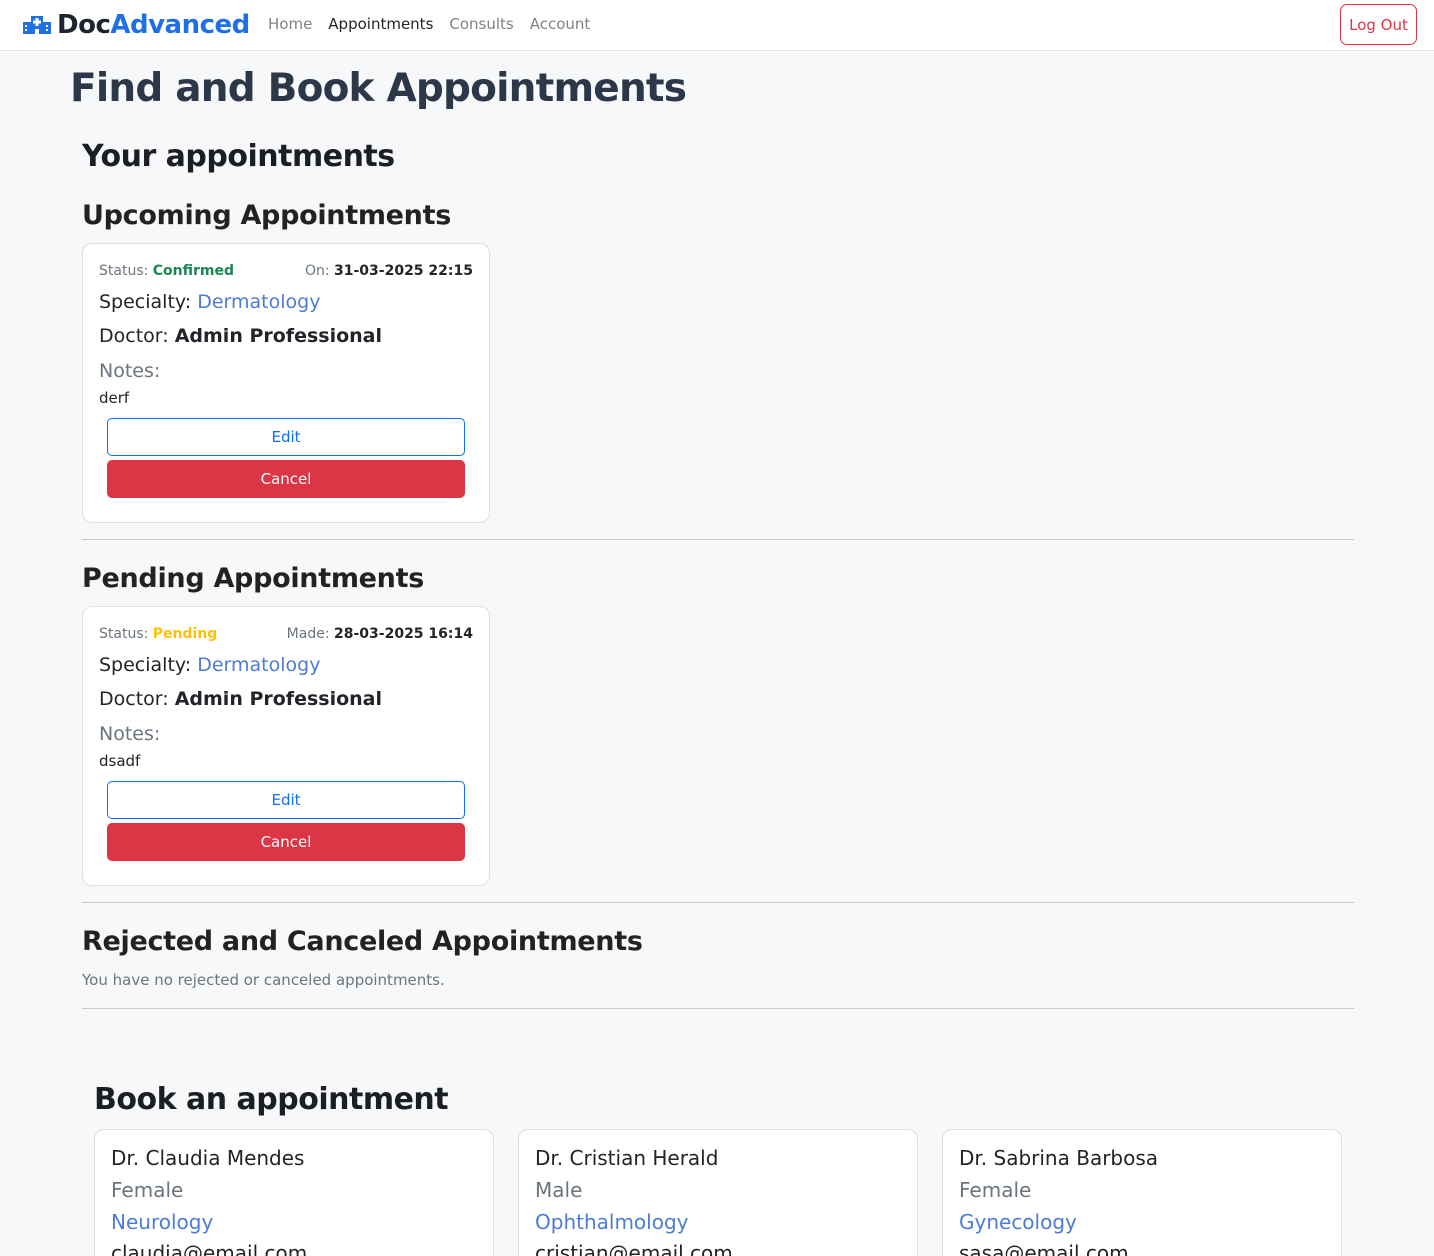 Image resolution: width=1434 pixels, height=1256 pixels. What do you see at coordinates (290, 24) in the screenshot?
I see `nav-link-home: Home` at bounding box center [290, 24].